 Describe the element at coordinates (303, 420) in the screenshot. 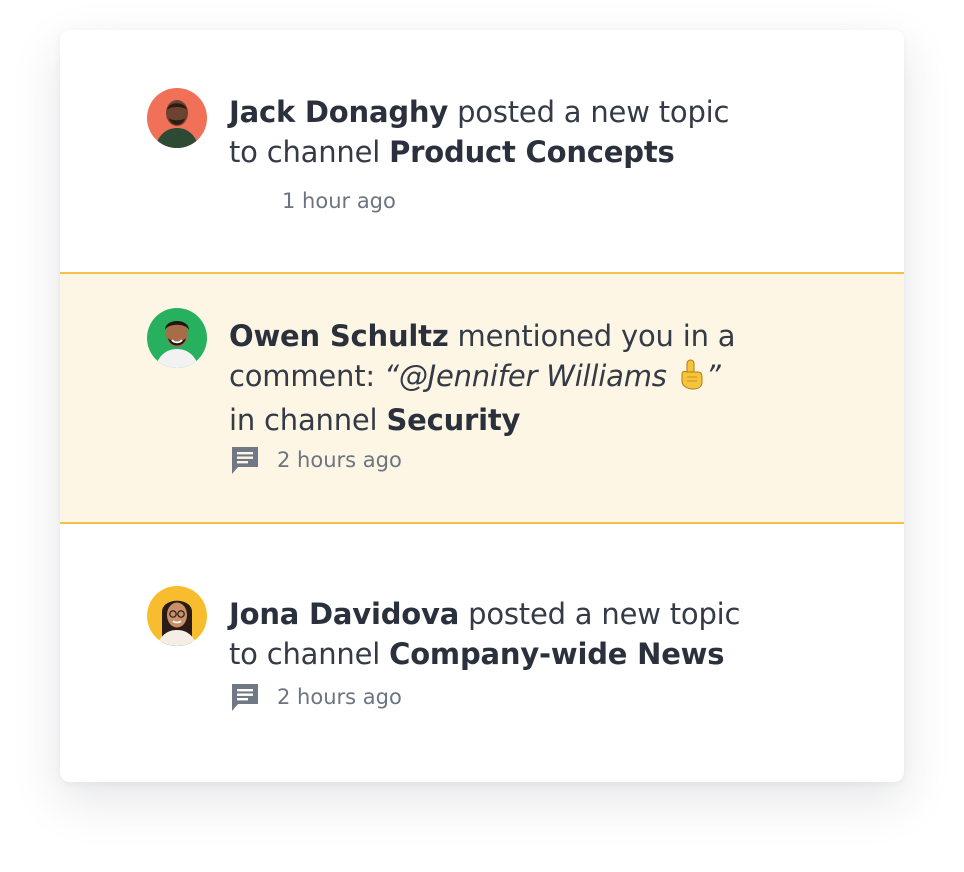

I see `action-text: in channel` at that location.